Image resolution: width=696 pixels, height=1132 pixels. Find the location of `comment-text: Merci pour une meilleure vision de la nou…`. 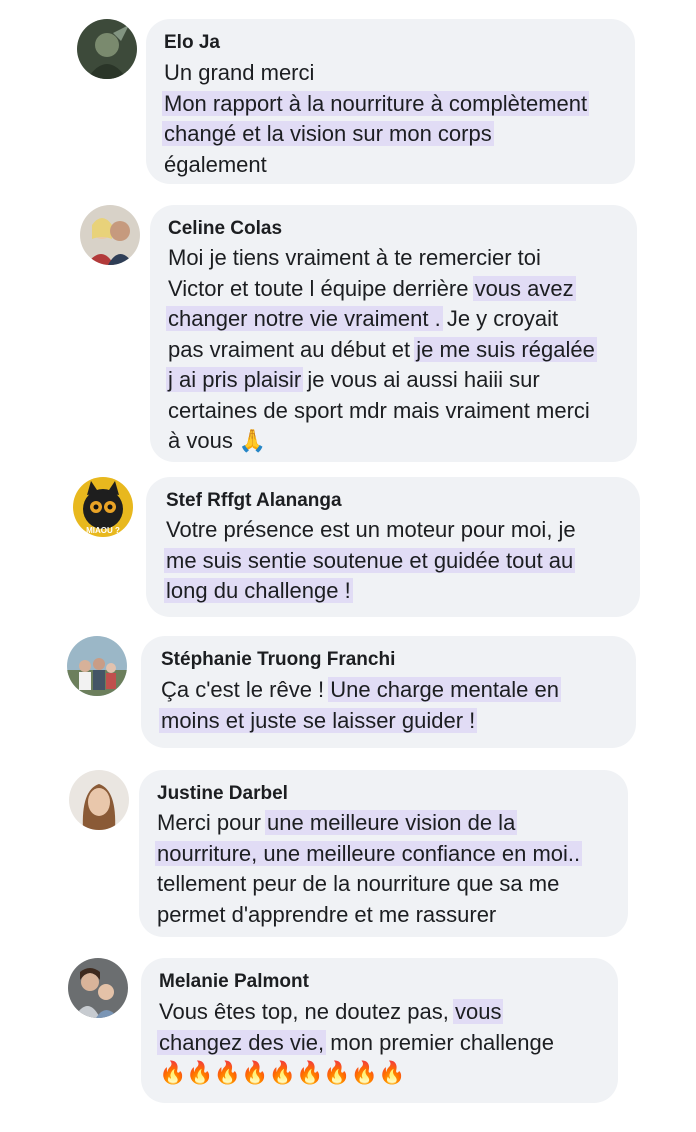

comment-text: Merci pour une meilleure vision de la nou… is located at coordinates (369, 869).